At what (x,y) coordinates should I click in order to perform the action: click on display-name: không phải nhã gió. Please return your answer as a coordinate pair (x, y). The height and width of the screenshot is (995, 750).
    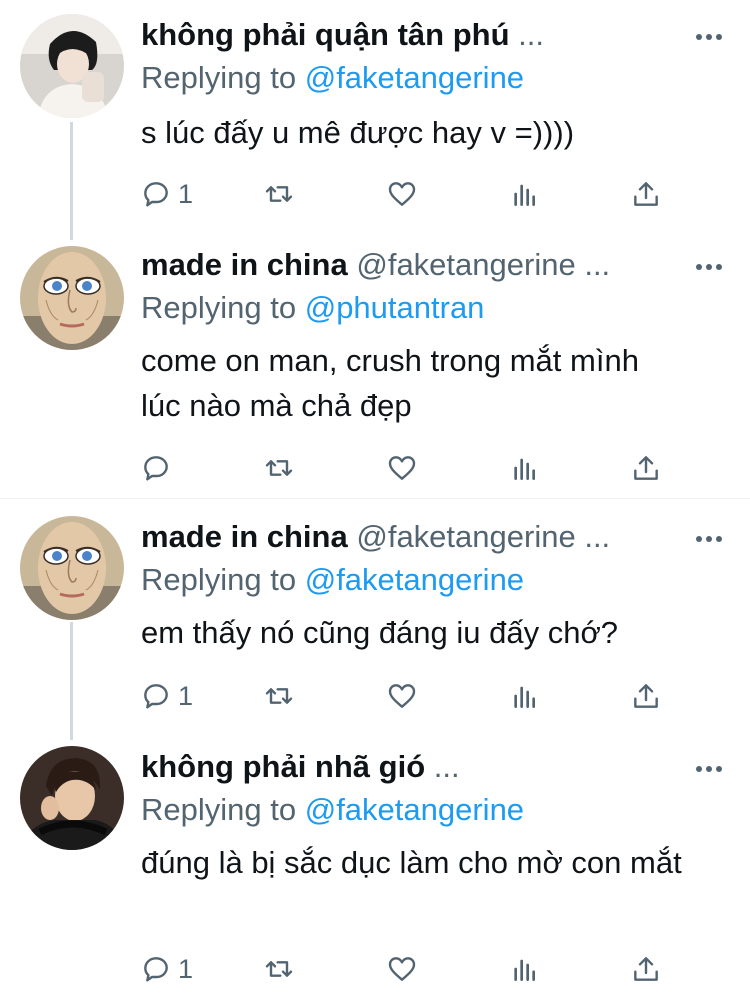
    Looking at the image, I should click on (283, 766).